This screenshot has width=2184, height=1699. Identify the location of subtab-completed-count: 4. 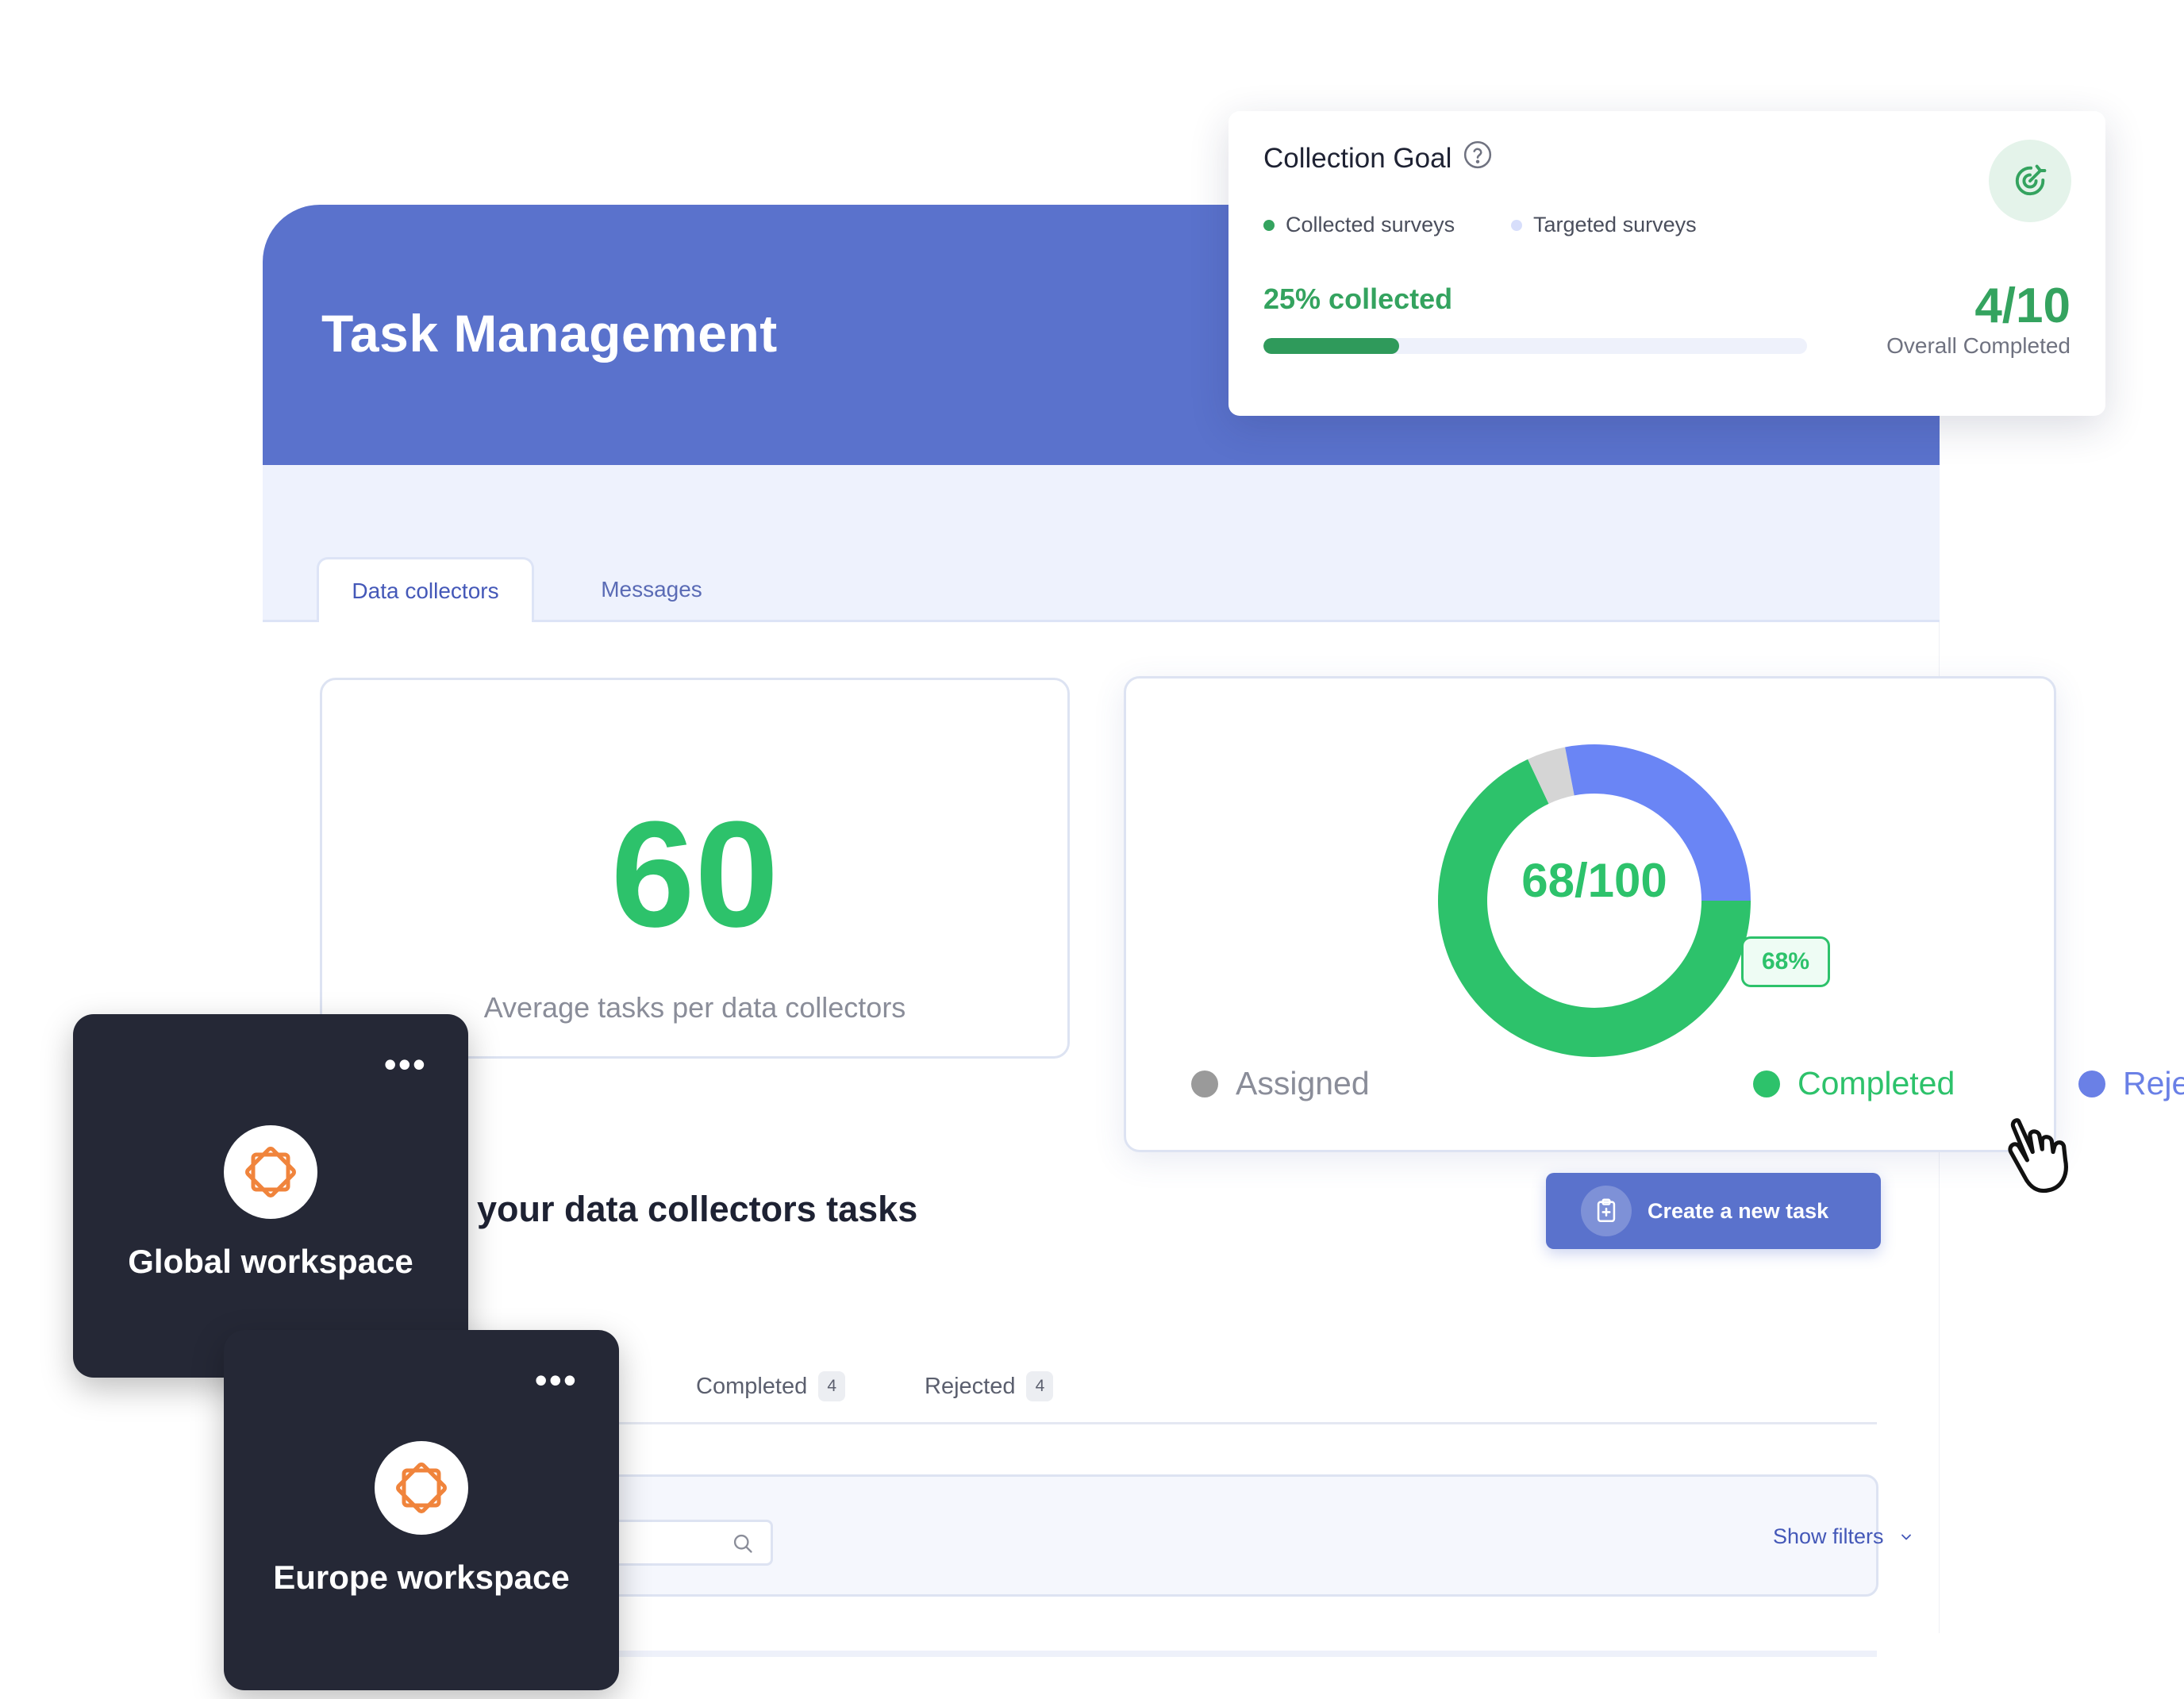
(832, 1386).